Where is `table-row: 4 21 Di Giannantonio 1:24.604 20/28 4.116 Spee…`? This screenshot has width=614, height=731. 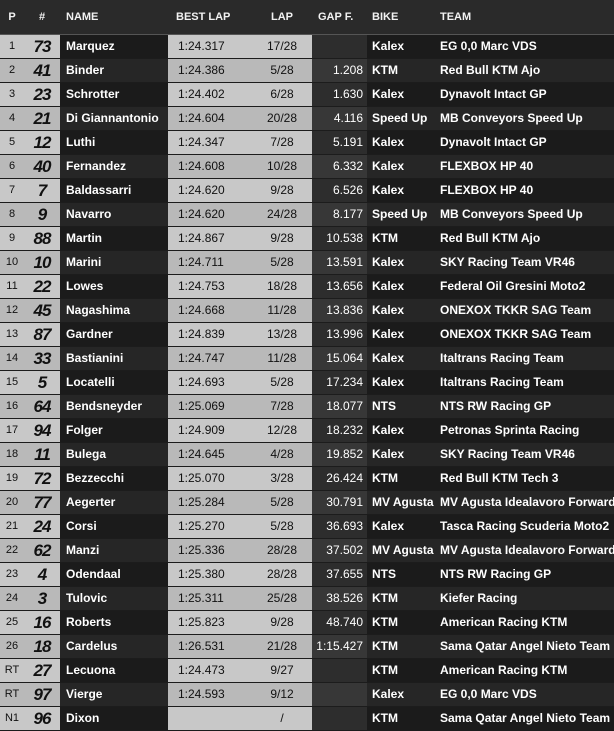 table-row: 4 21 Di Giannantonio 1:24.604 20/28 4.116 Spee… is located at coordinates (307, 119).